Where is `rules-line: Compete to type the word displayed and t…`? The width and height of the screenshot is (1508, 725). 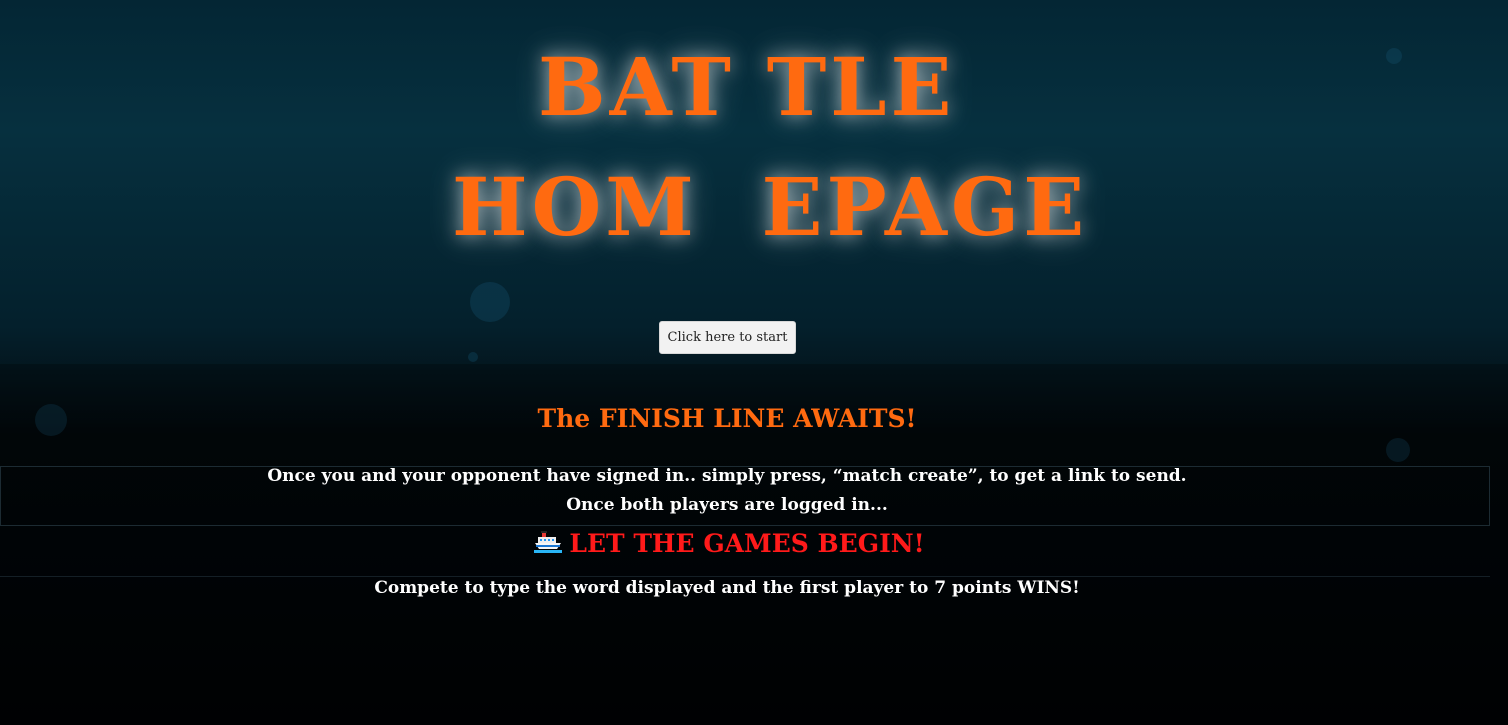 rules-line: Compete to type the word displayed and t… is located at coordinates (727, 588).